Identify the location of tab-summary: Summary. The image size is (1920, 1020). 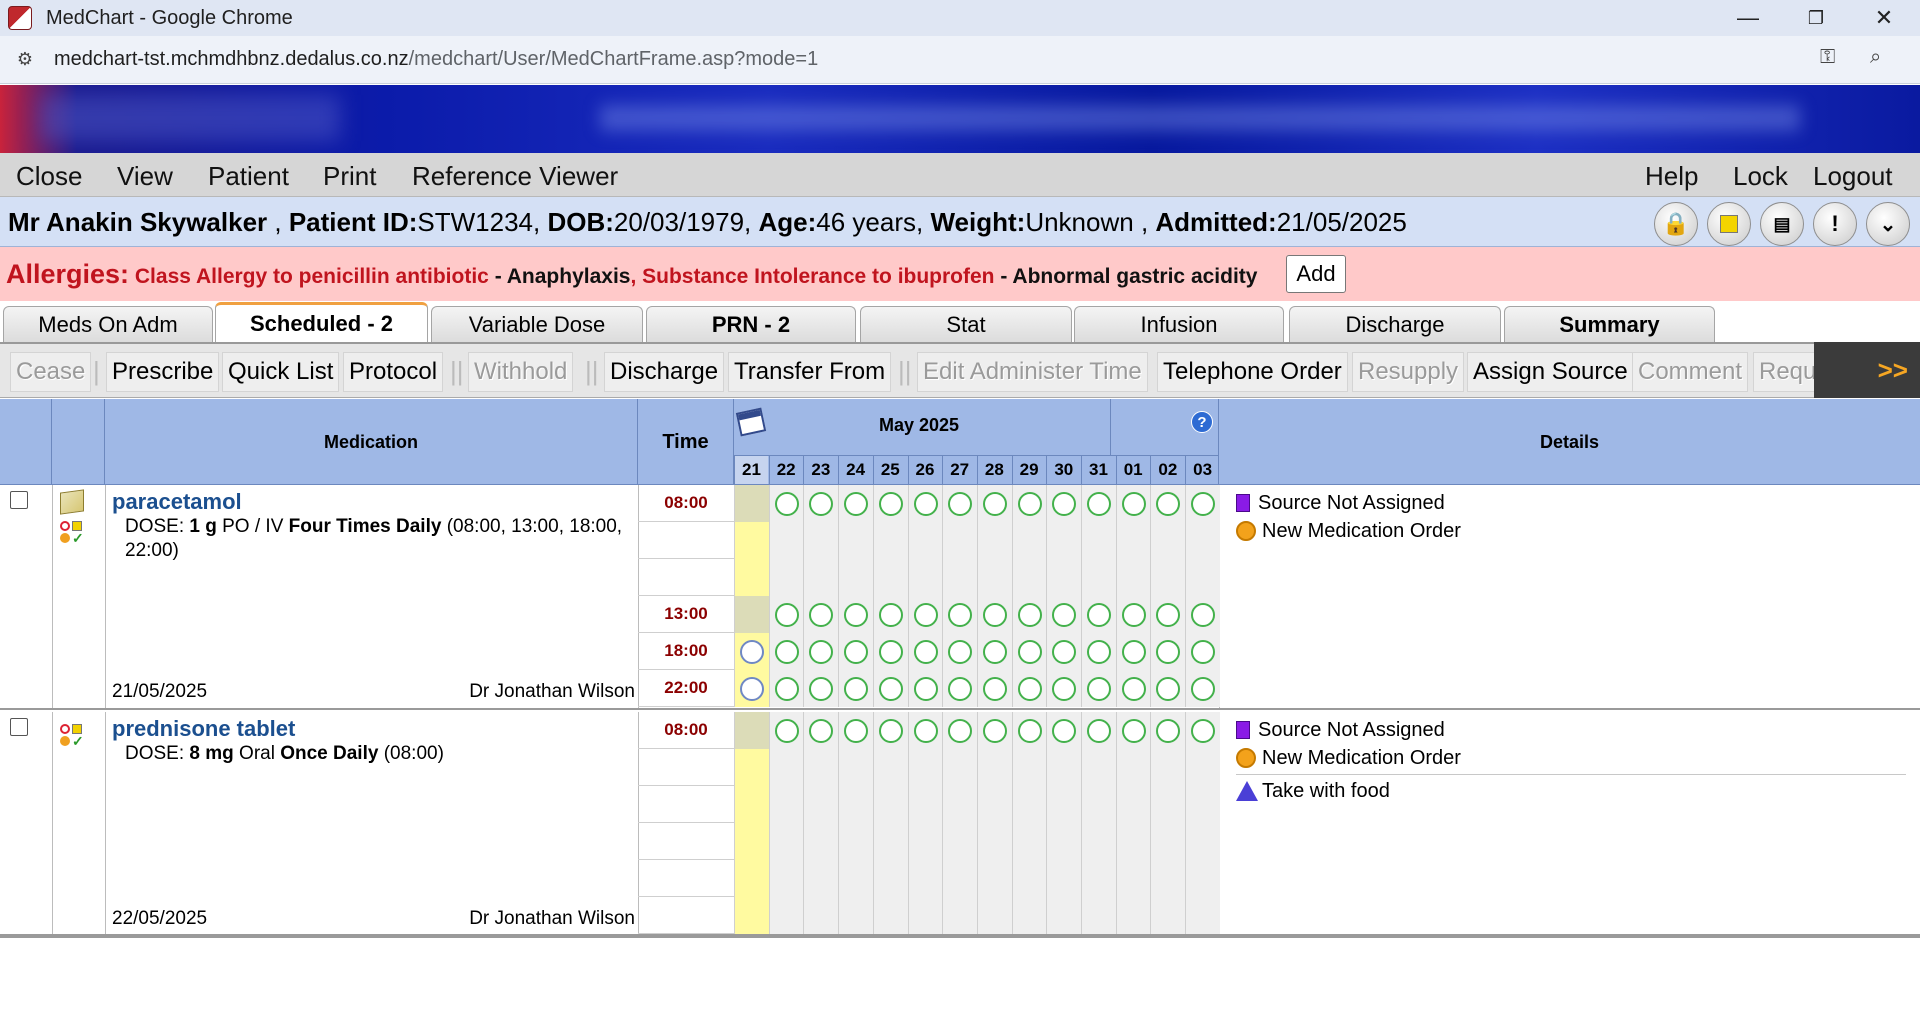
(1609, 324).